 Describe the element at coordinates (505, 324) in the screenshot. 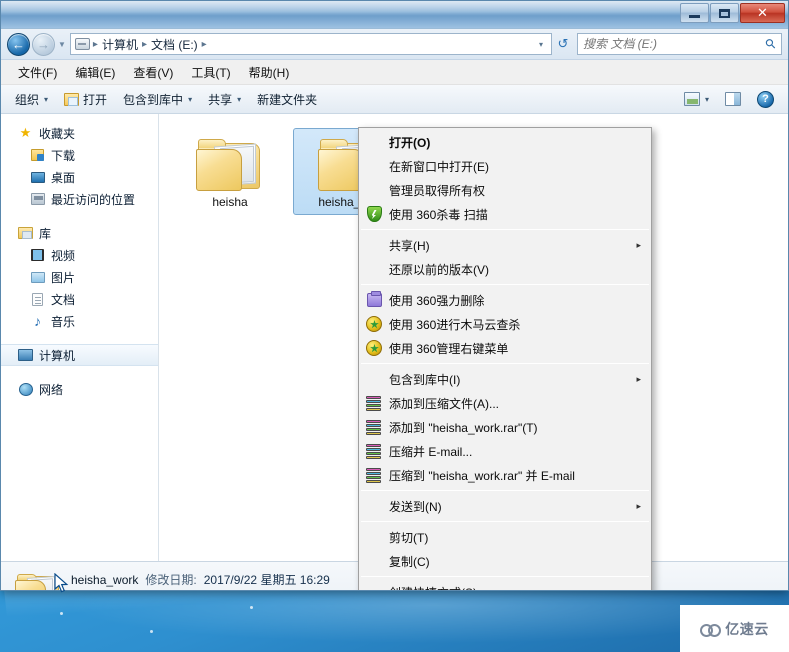

I see `context-menu-item: 使用 360进行木马云查杀` at that location.